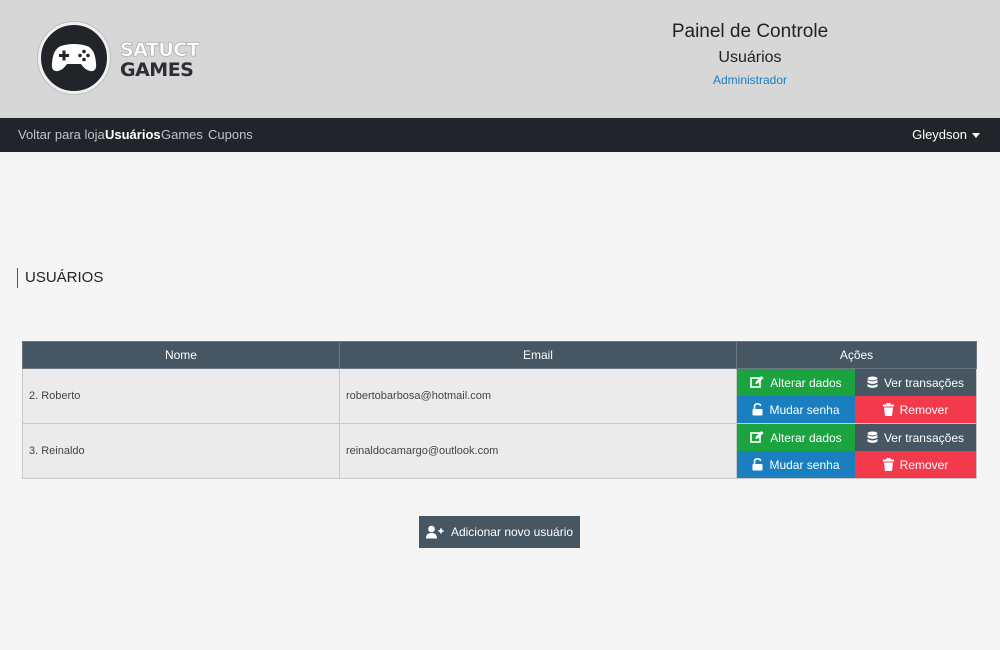 This screenshot has height=650, width=1000. What do you see at coordinates (750, 57) in the screenshot?
I see `panel-subtitle: Usuários` at bounding box center [750, 57].